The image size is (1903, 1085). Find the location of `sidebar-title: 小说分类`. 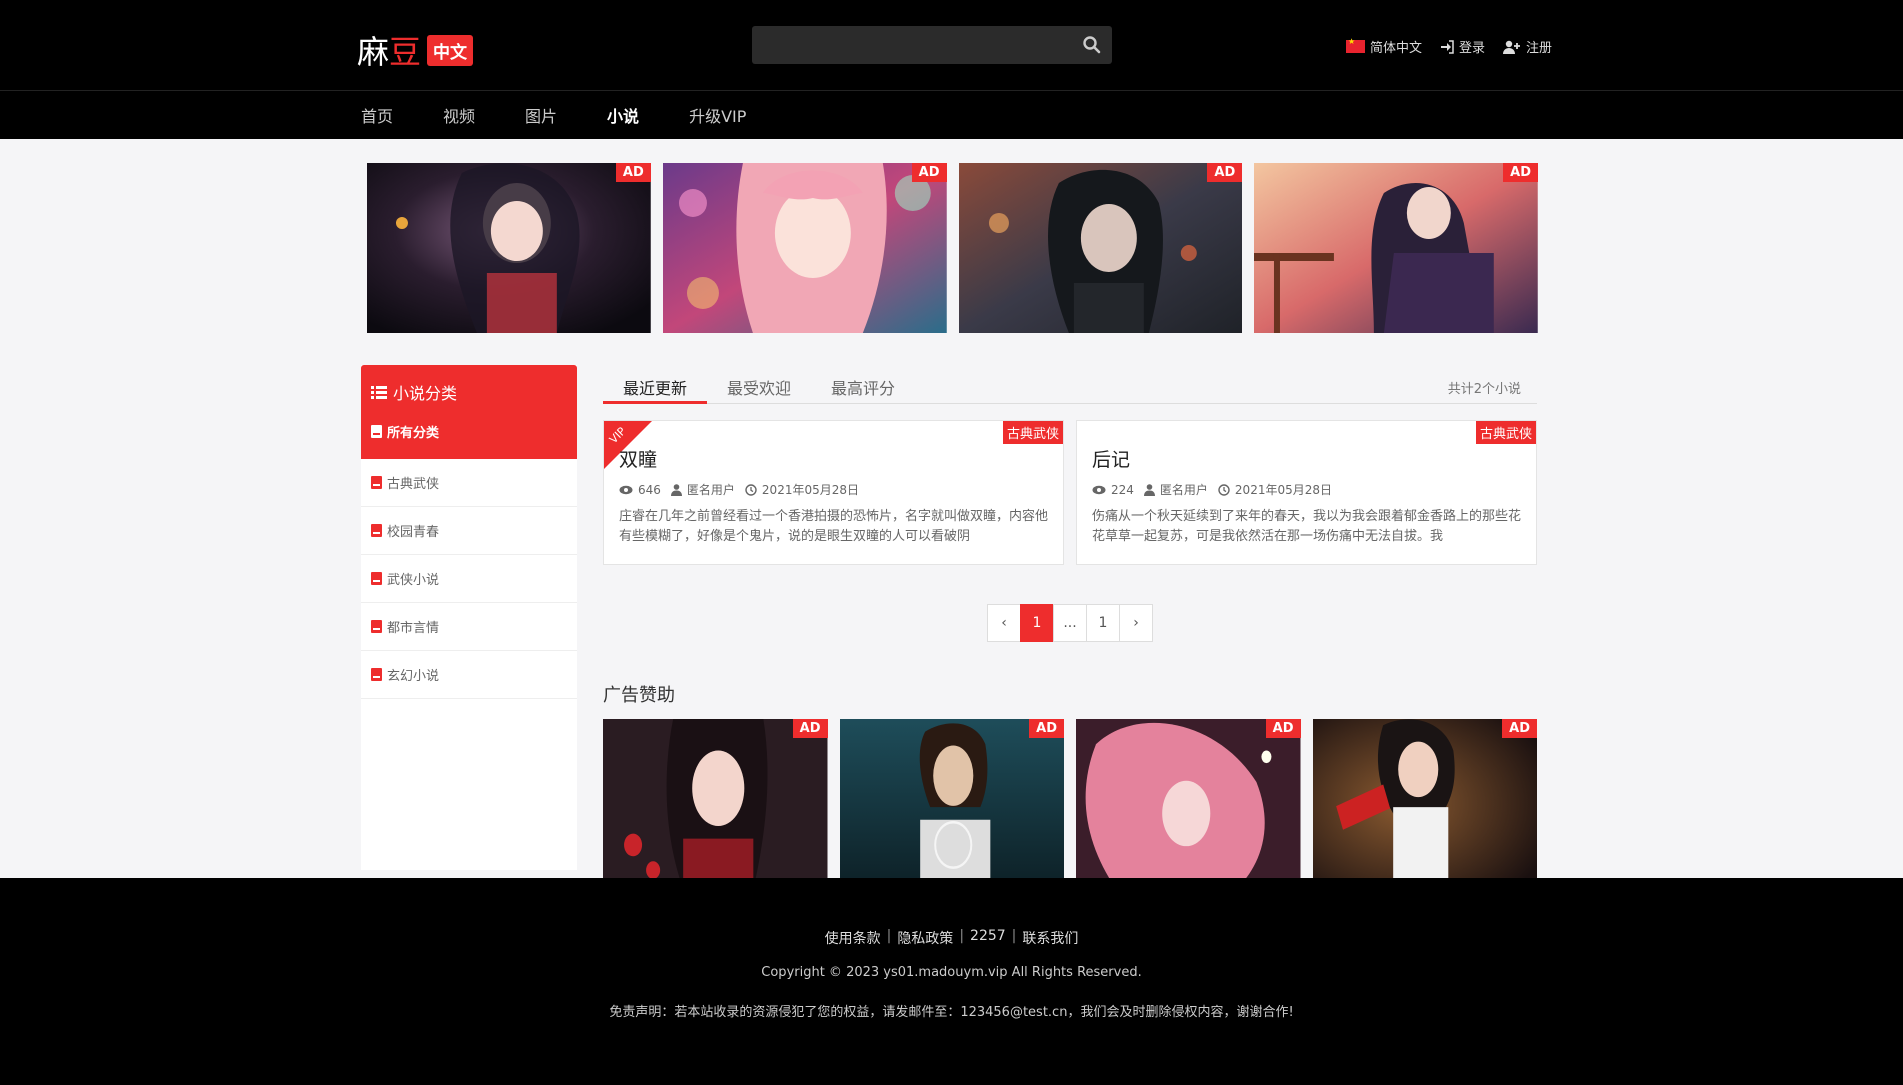

sidebar-title: 小说分类 is located at coordinates (469, 384).